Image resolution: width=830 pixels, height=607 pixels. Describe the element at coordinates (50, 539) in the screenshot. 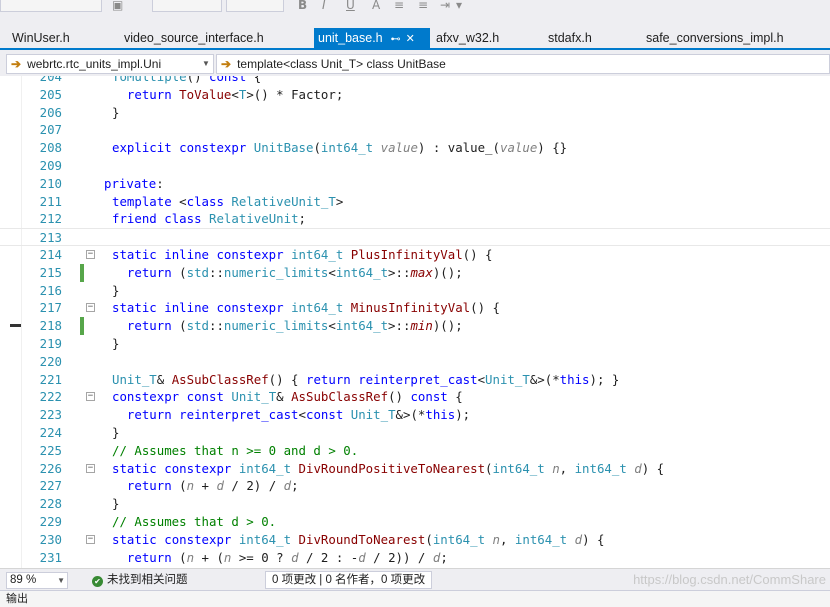

I see `line-number: 230` at that location.